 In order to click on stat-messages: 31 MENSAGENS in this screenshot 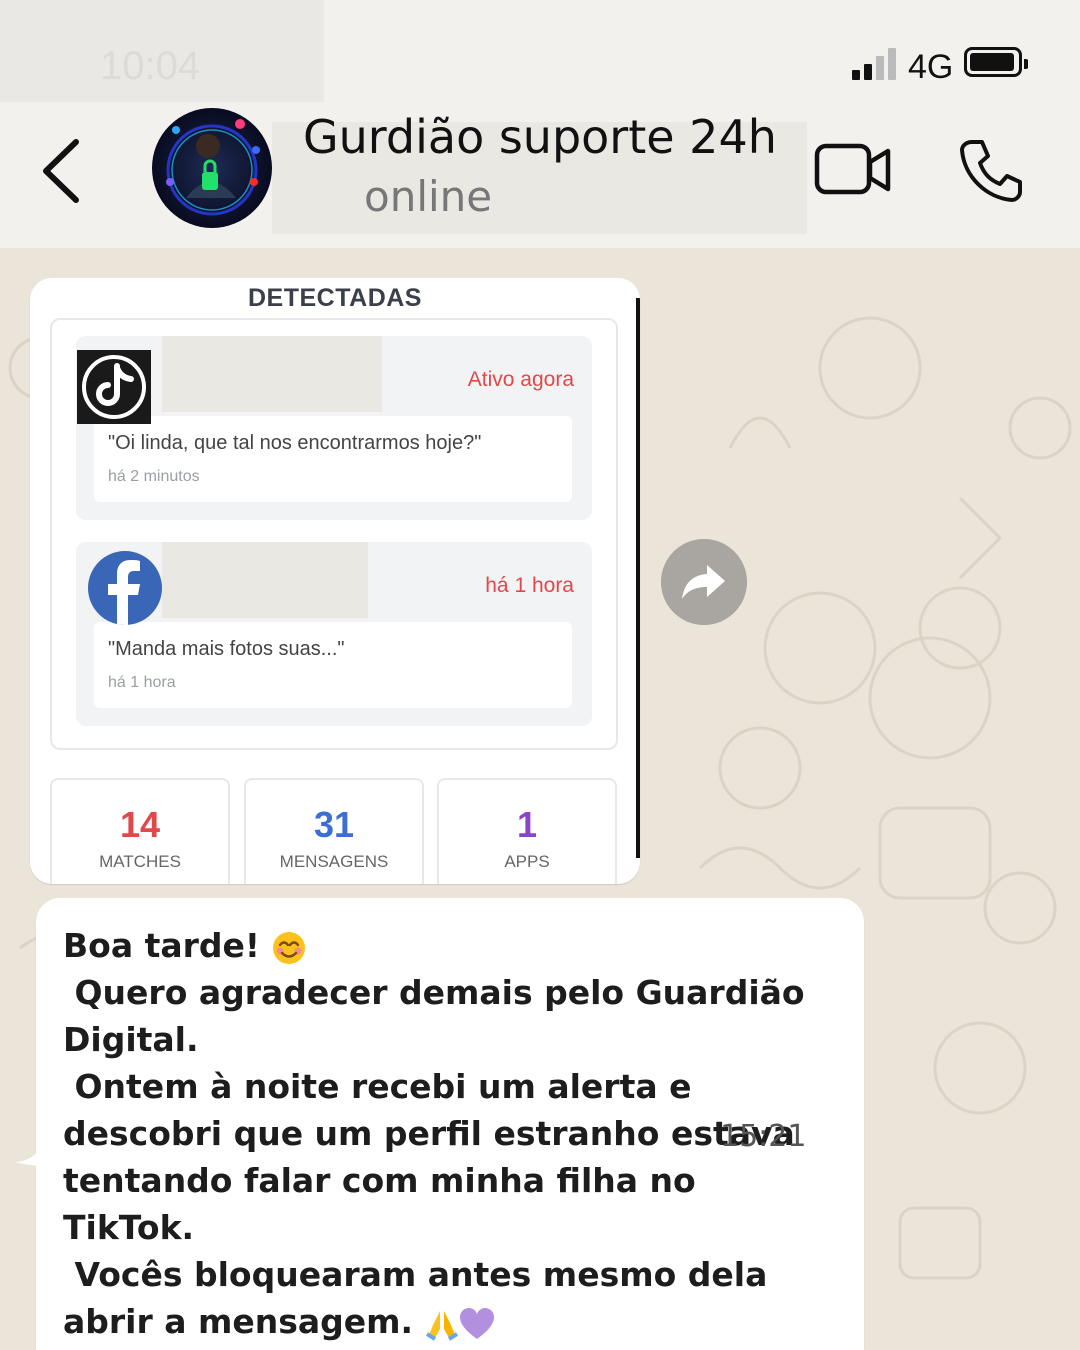, I will do `click(334, 831)`.